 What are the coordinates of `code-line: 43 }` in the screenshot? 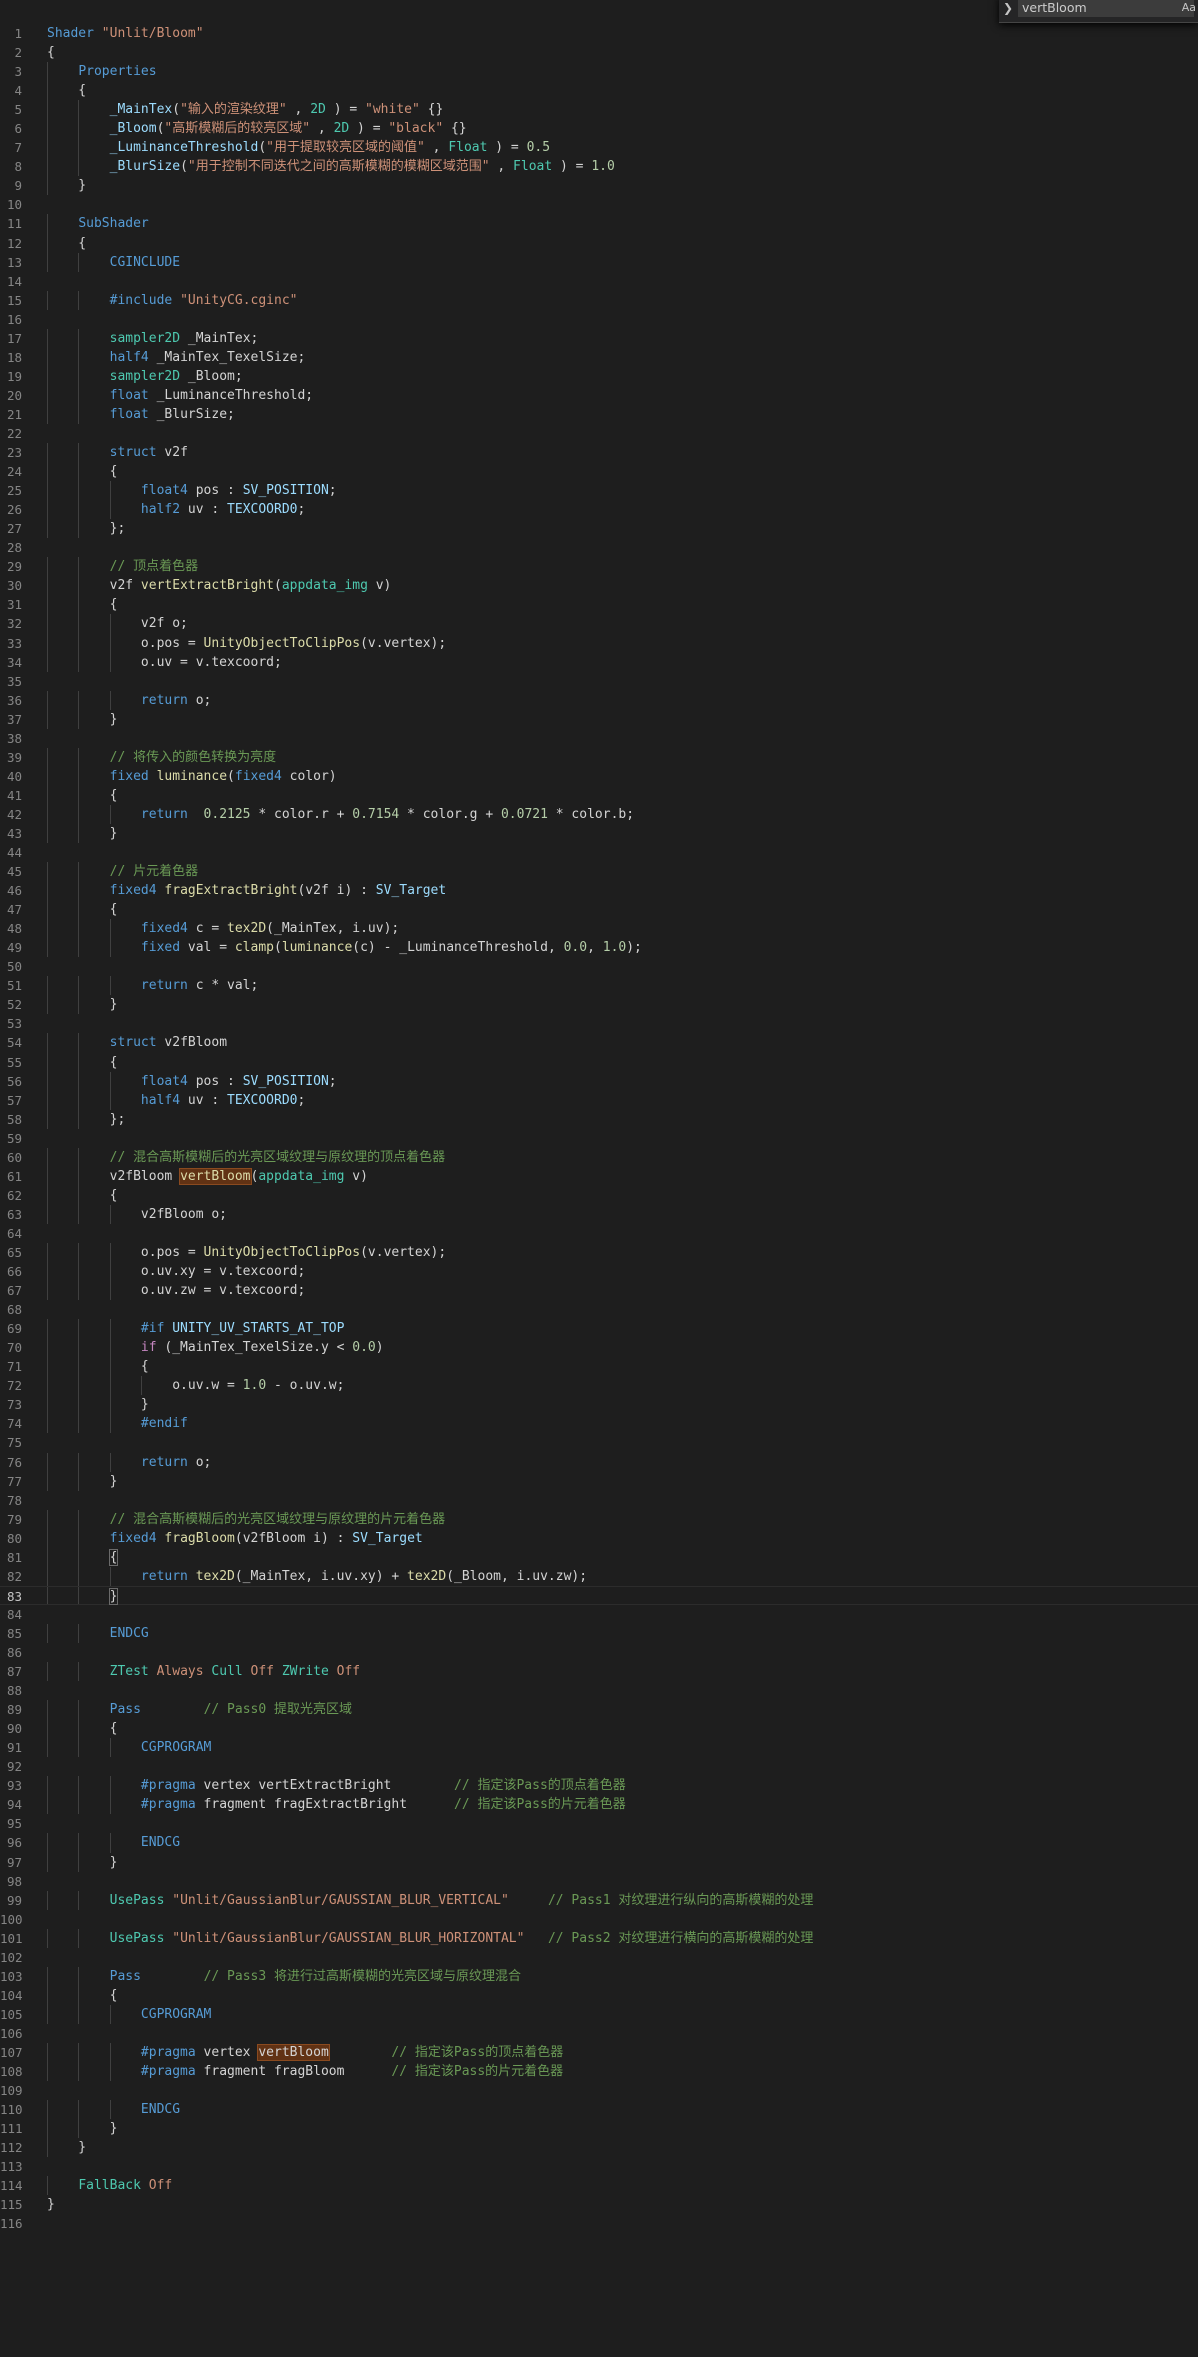 It's located at (599, 833).